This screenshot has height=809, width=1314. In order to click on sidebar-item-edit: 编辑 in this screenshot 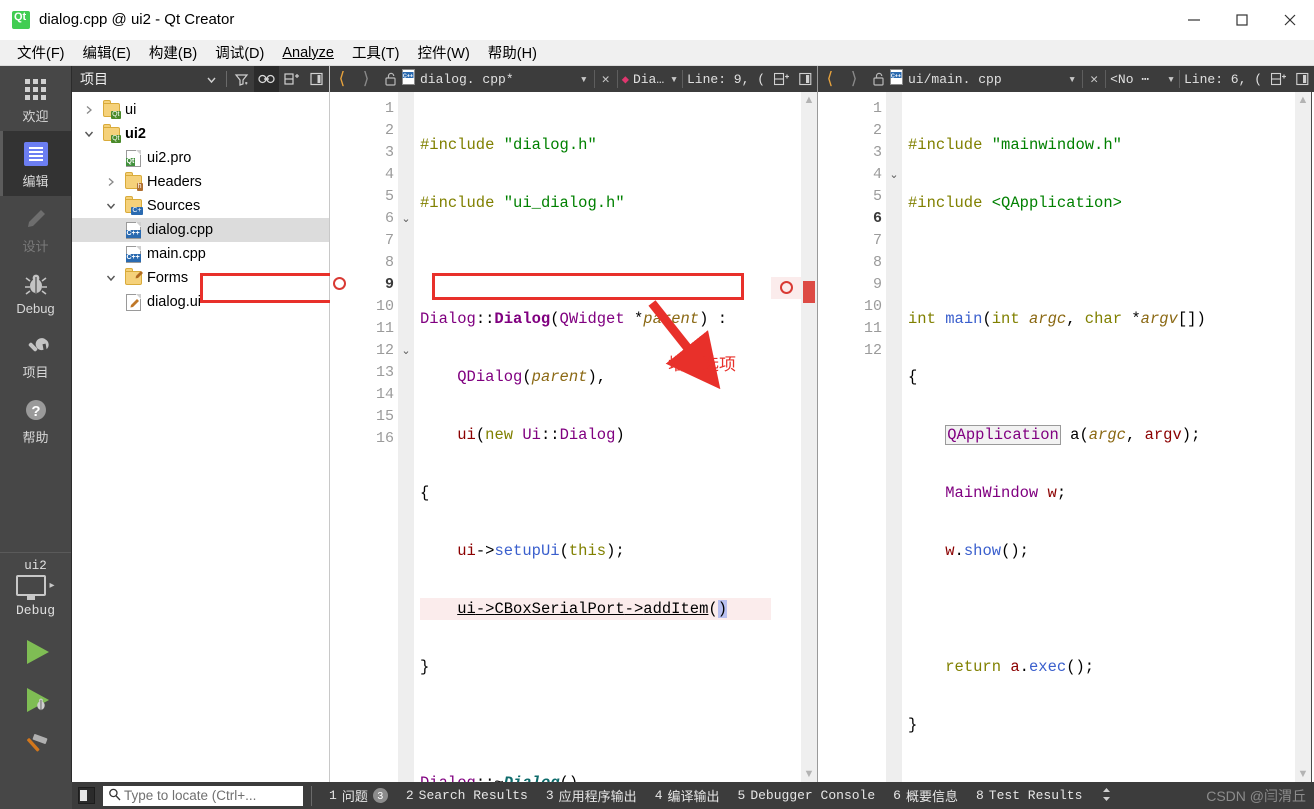, I will do `click(35, 163)`.